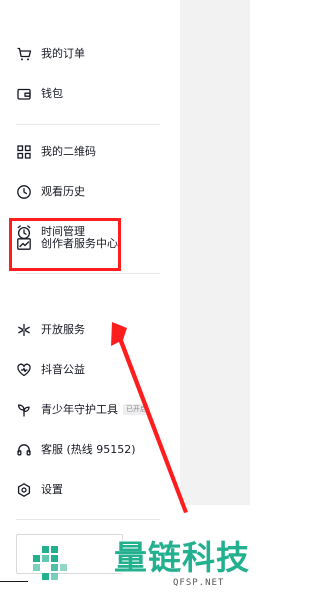 This screenshot has width=320, height=595. I want to click on headset-icon, so click(24, 450).